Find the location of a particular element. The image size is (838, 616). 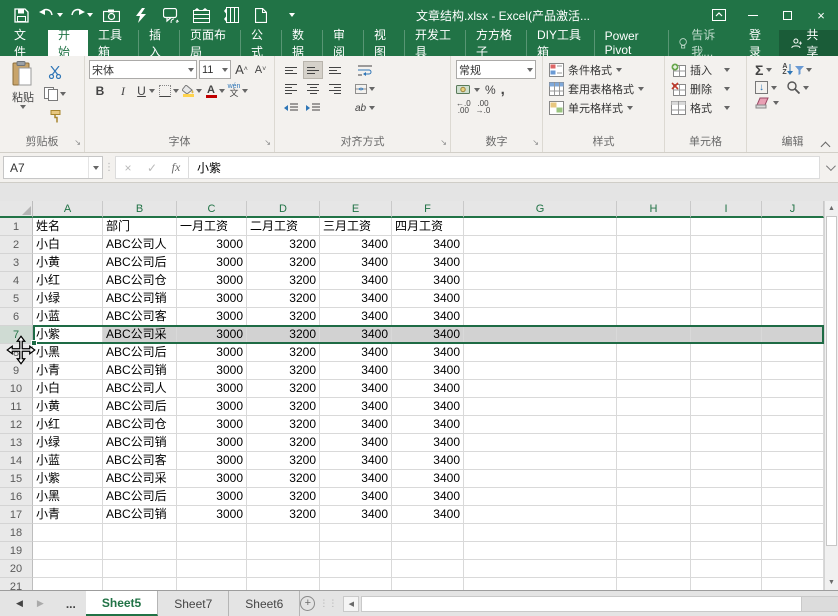

cell-E15: 3400 is located at coordinates (356, 479).